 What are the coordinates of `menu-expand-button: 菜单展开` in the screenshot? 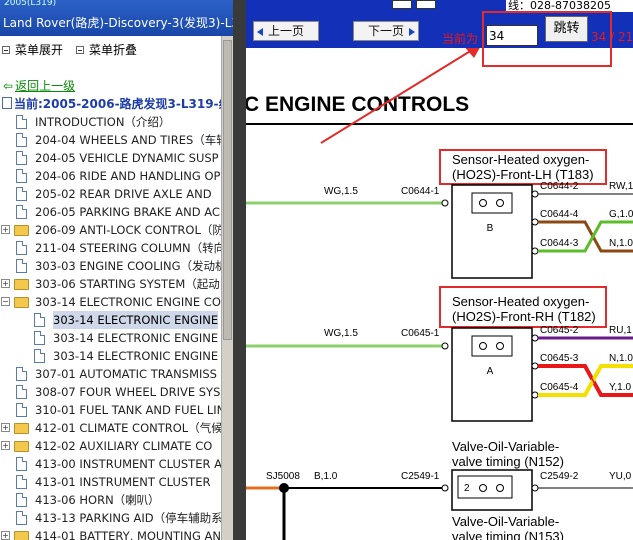 It's located at (32, 49).